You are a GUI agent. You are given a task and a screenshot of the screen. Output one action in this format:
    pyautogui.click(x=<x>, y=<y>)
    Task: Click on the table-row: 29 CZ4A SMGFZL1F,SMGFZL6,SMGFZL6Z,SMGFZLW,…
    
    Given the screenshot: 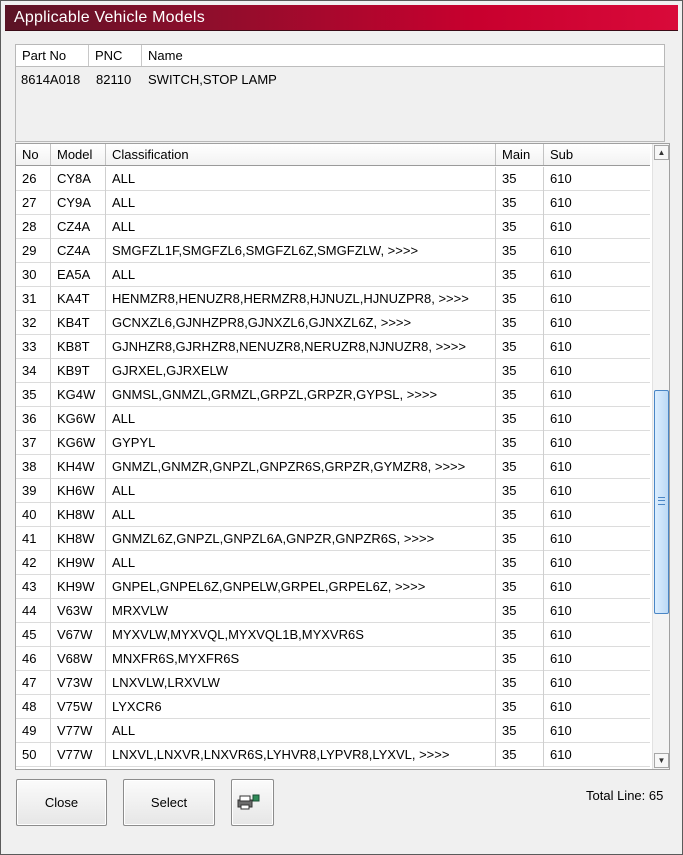 What is the action you would take?
    pyautogui.click(x=333, y=251)
    